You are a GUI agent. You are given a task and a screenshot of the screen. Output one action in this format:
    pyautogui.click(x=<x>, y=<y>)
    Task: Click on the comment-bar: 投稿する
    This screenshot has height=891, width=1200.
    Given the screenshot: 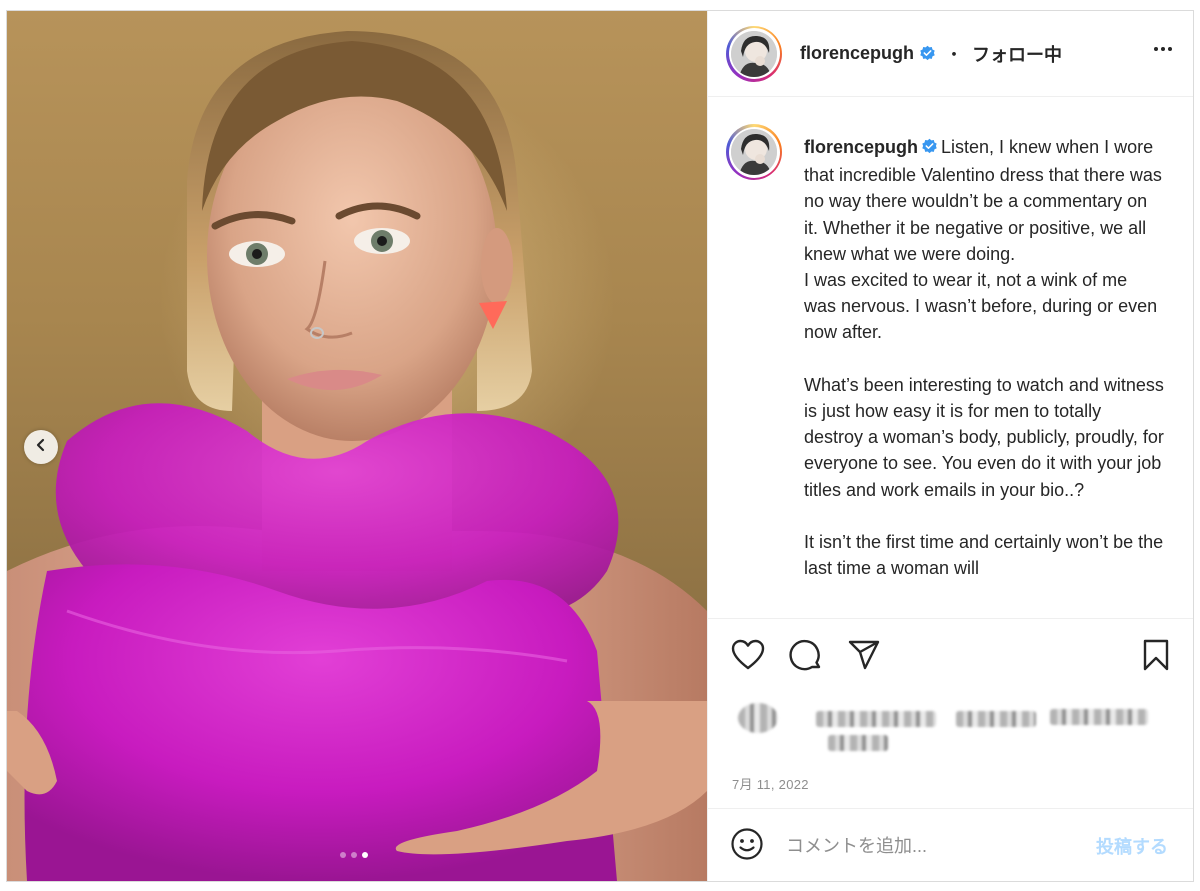 What is the action you would take?
    pyautogui.click(x=950, y=844)
    